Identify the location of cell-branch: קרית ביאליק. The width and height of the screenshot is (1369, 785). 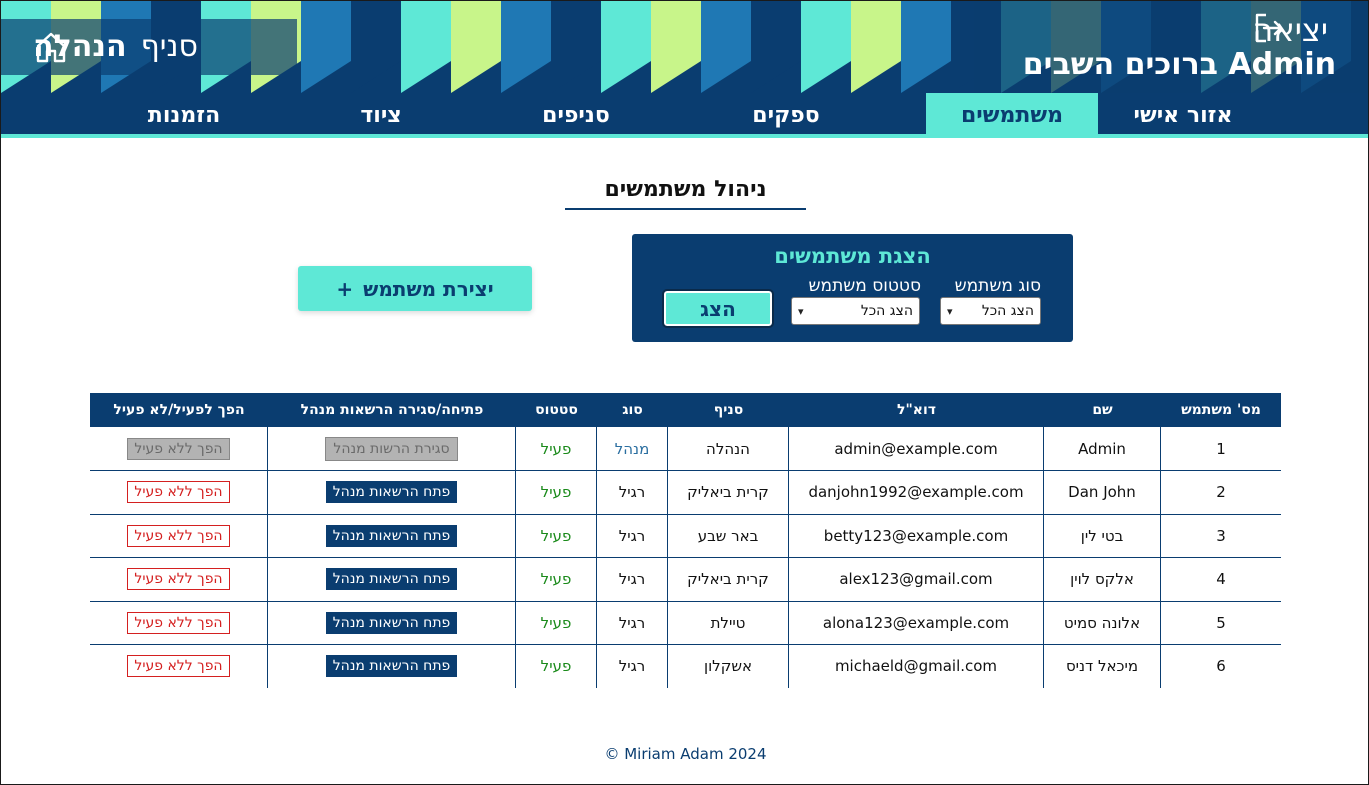
(728, 579).